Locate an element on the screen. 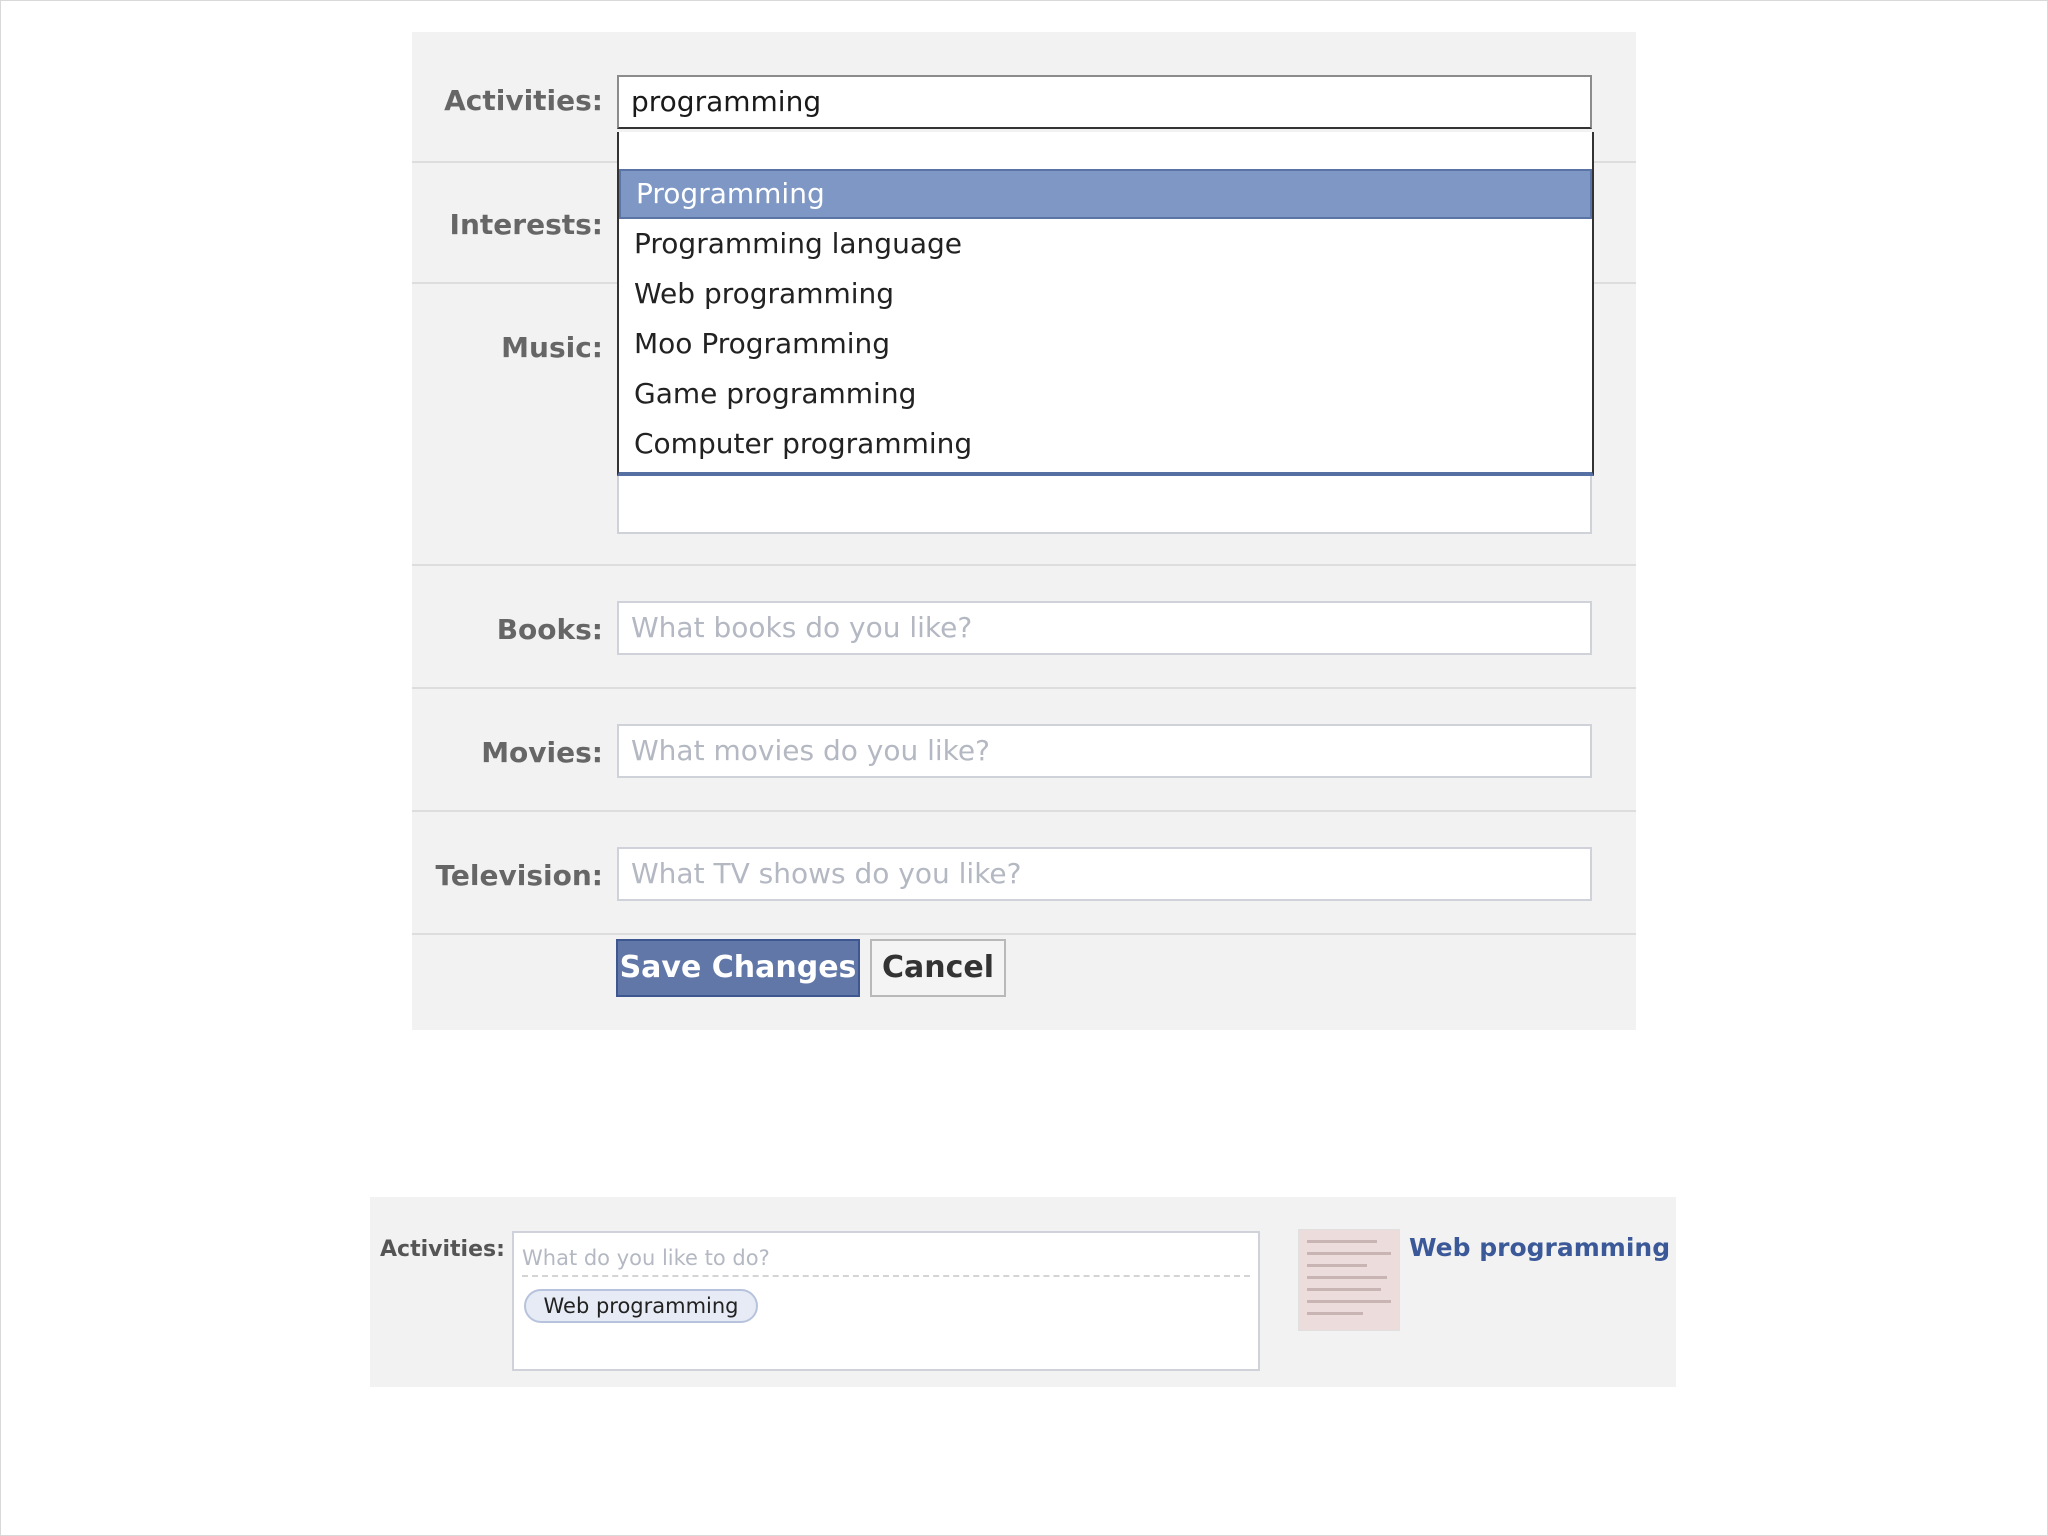 This screenshot has width=2048, height=1536. television-input: What TV shows do you like? is located at coordinates (1104, 874).